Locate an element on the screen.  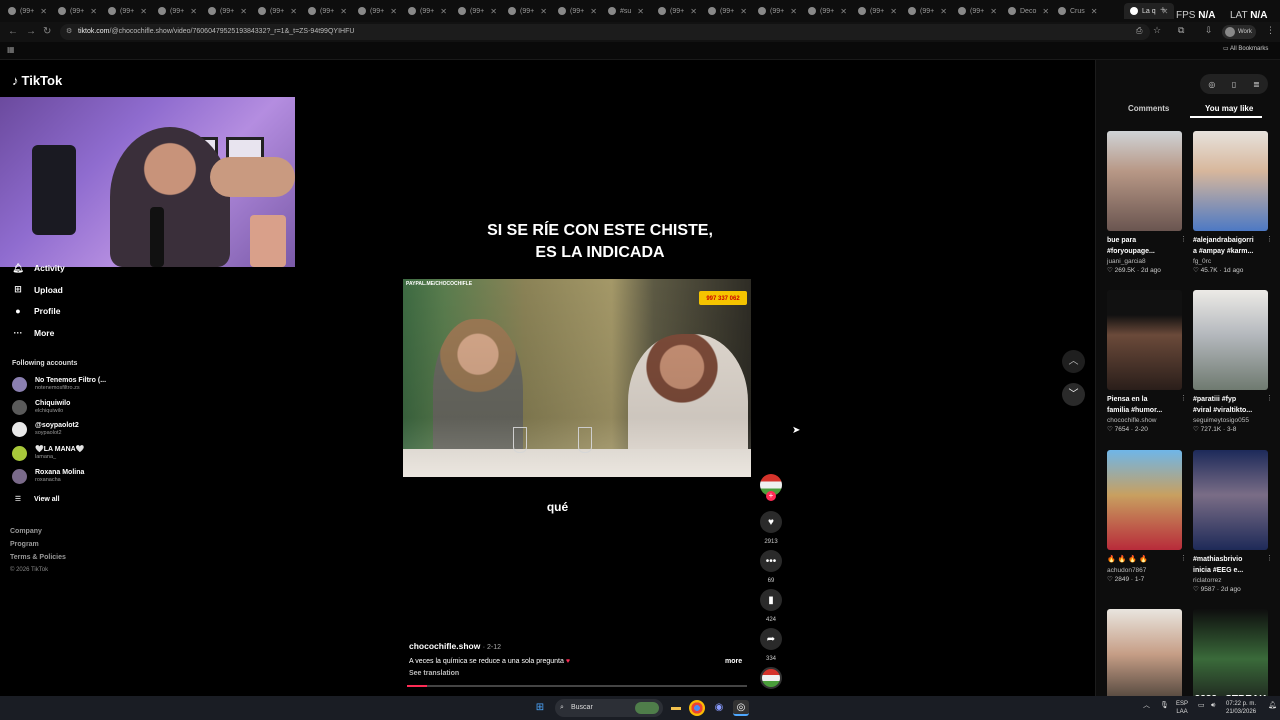
following-account: Chiquiwilo elchiquiwilo is located at coordinates (41, 407).